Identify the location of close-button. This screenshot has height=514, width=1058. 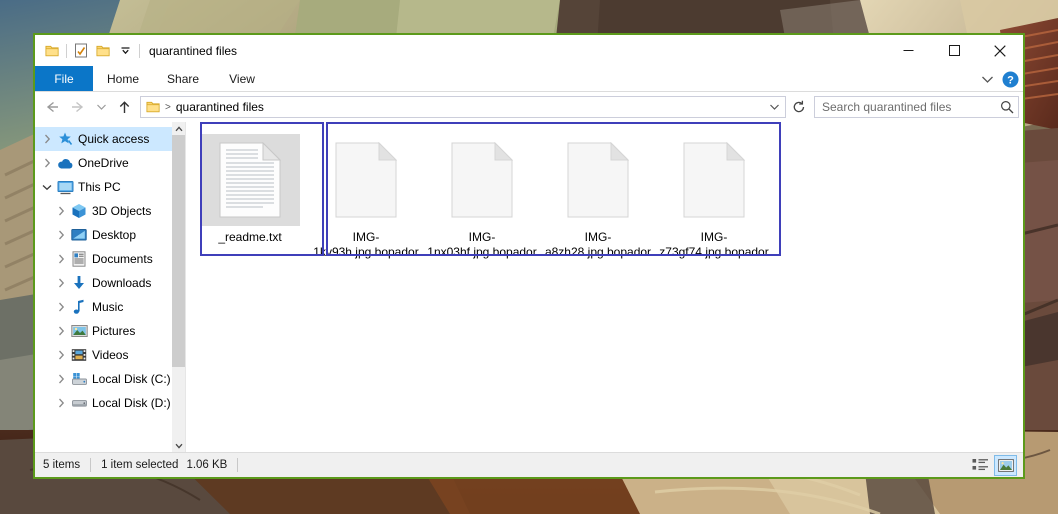
(1000, 50).